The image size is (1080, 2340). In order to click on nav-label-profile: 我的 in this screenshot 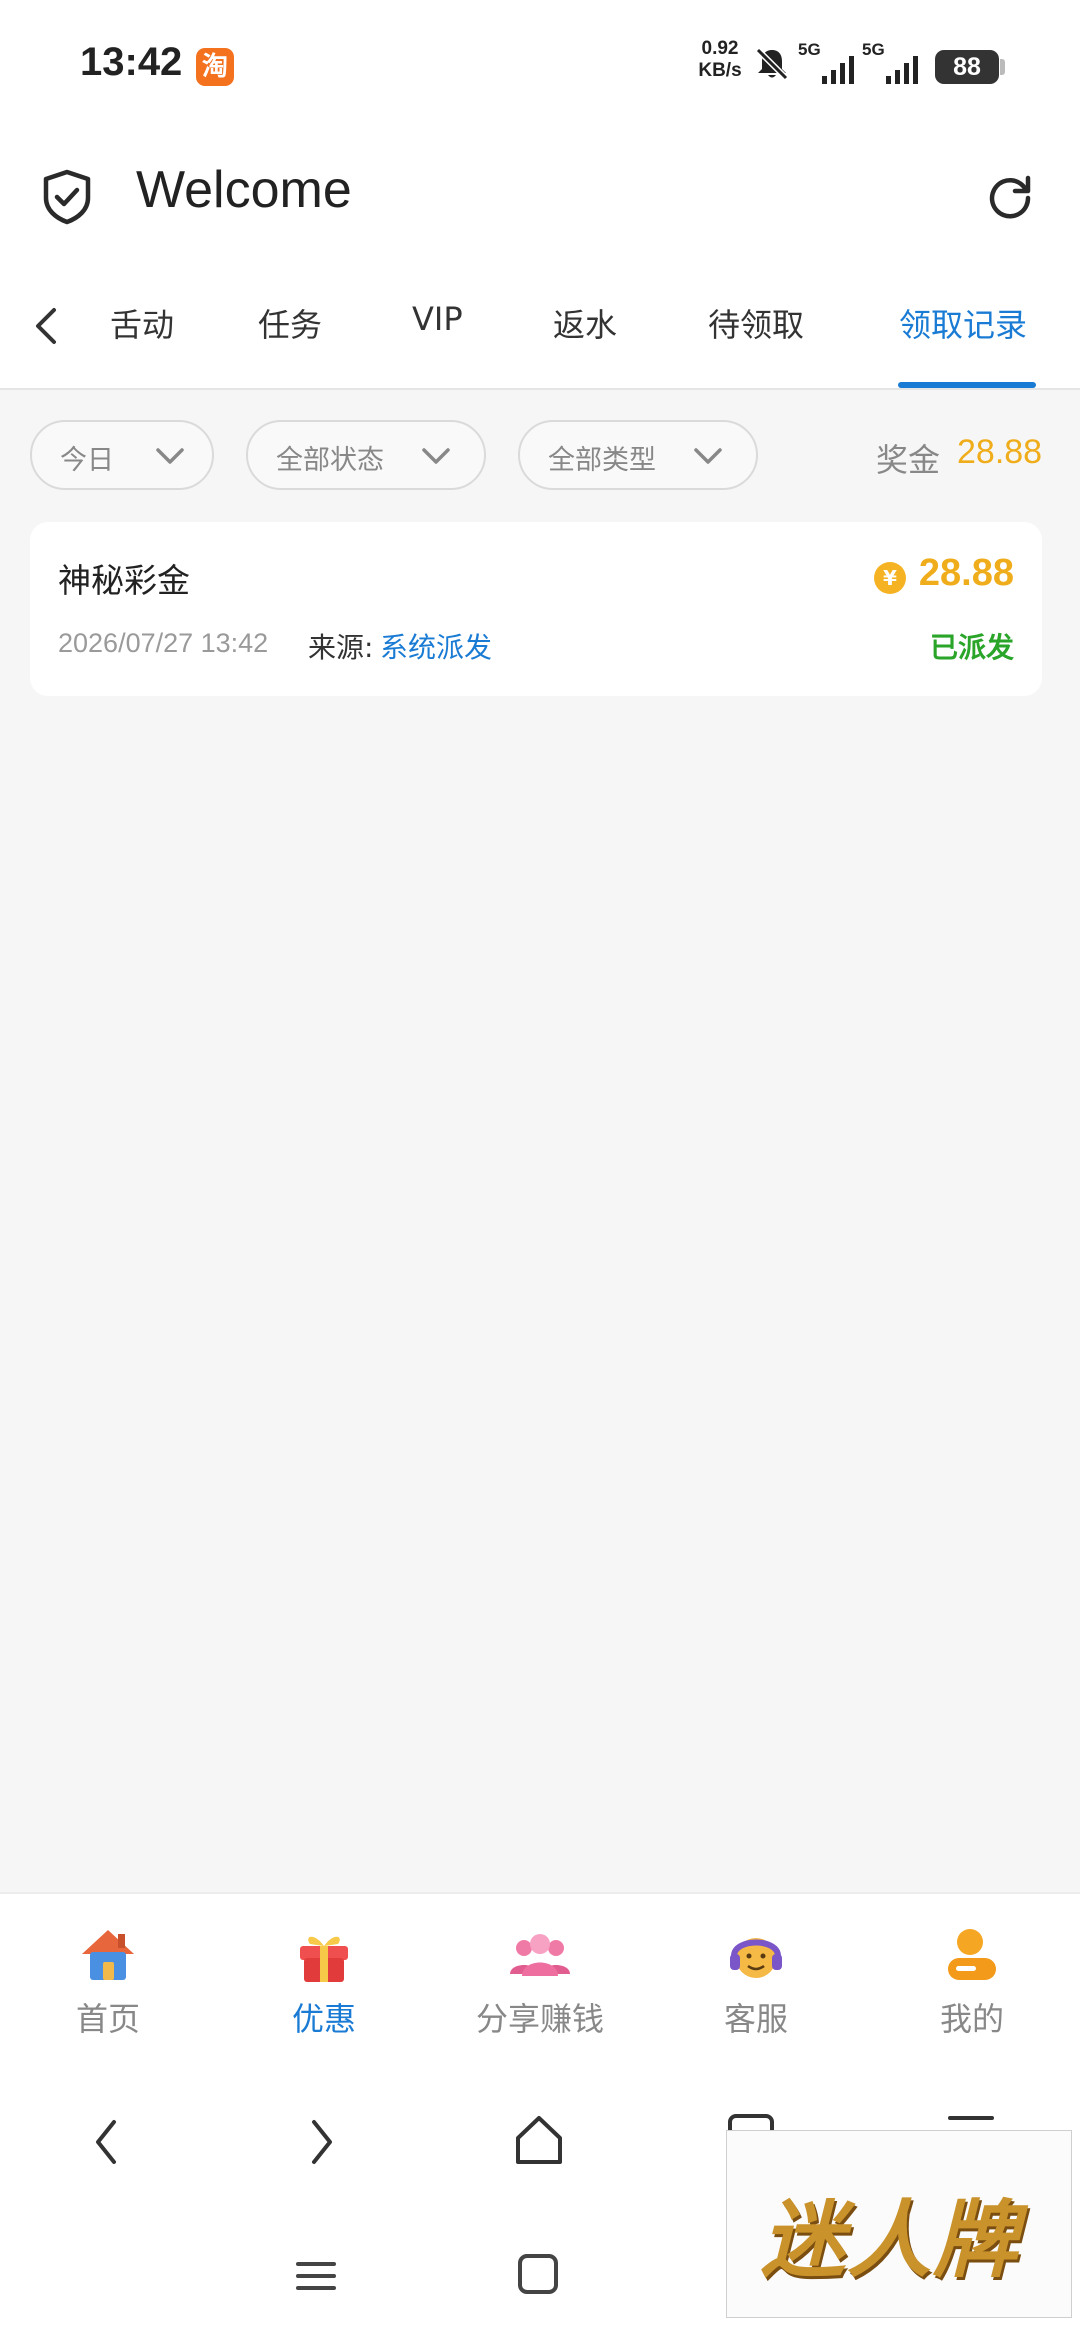, I will do `click(971, 2019)`.